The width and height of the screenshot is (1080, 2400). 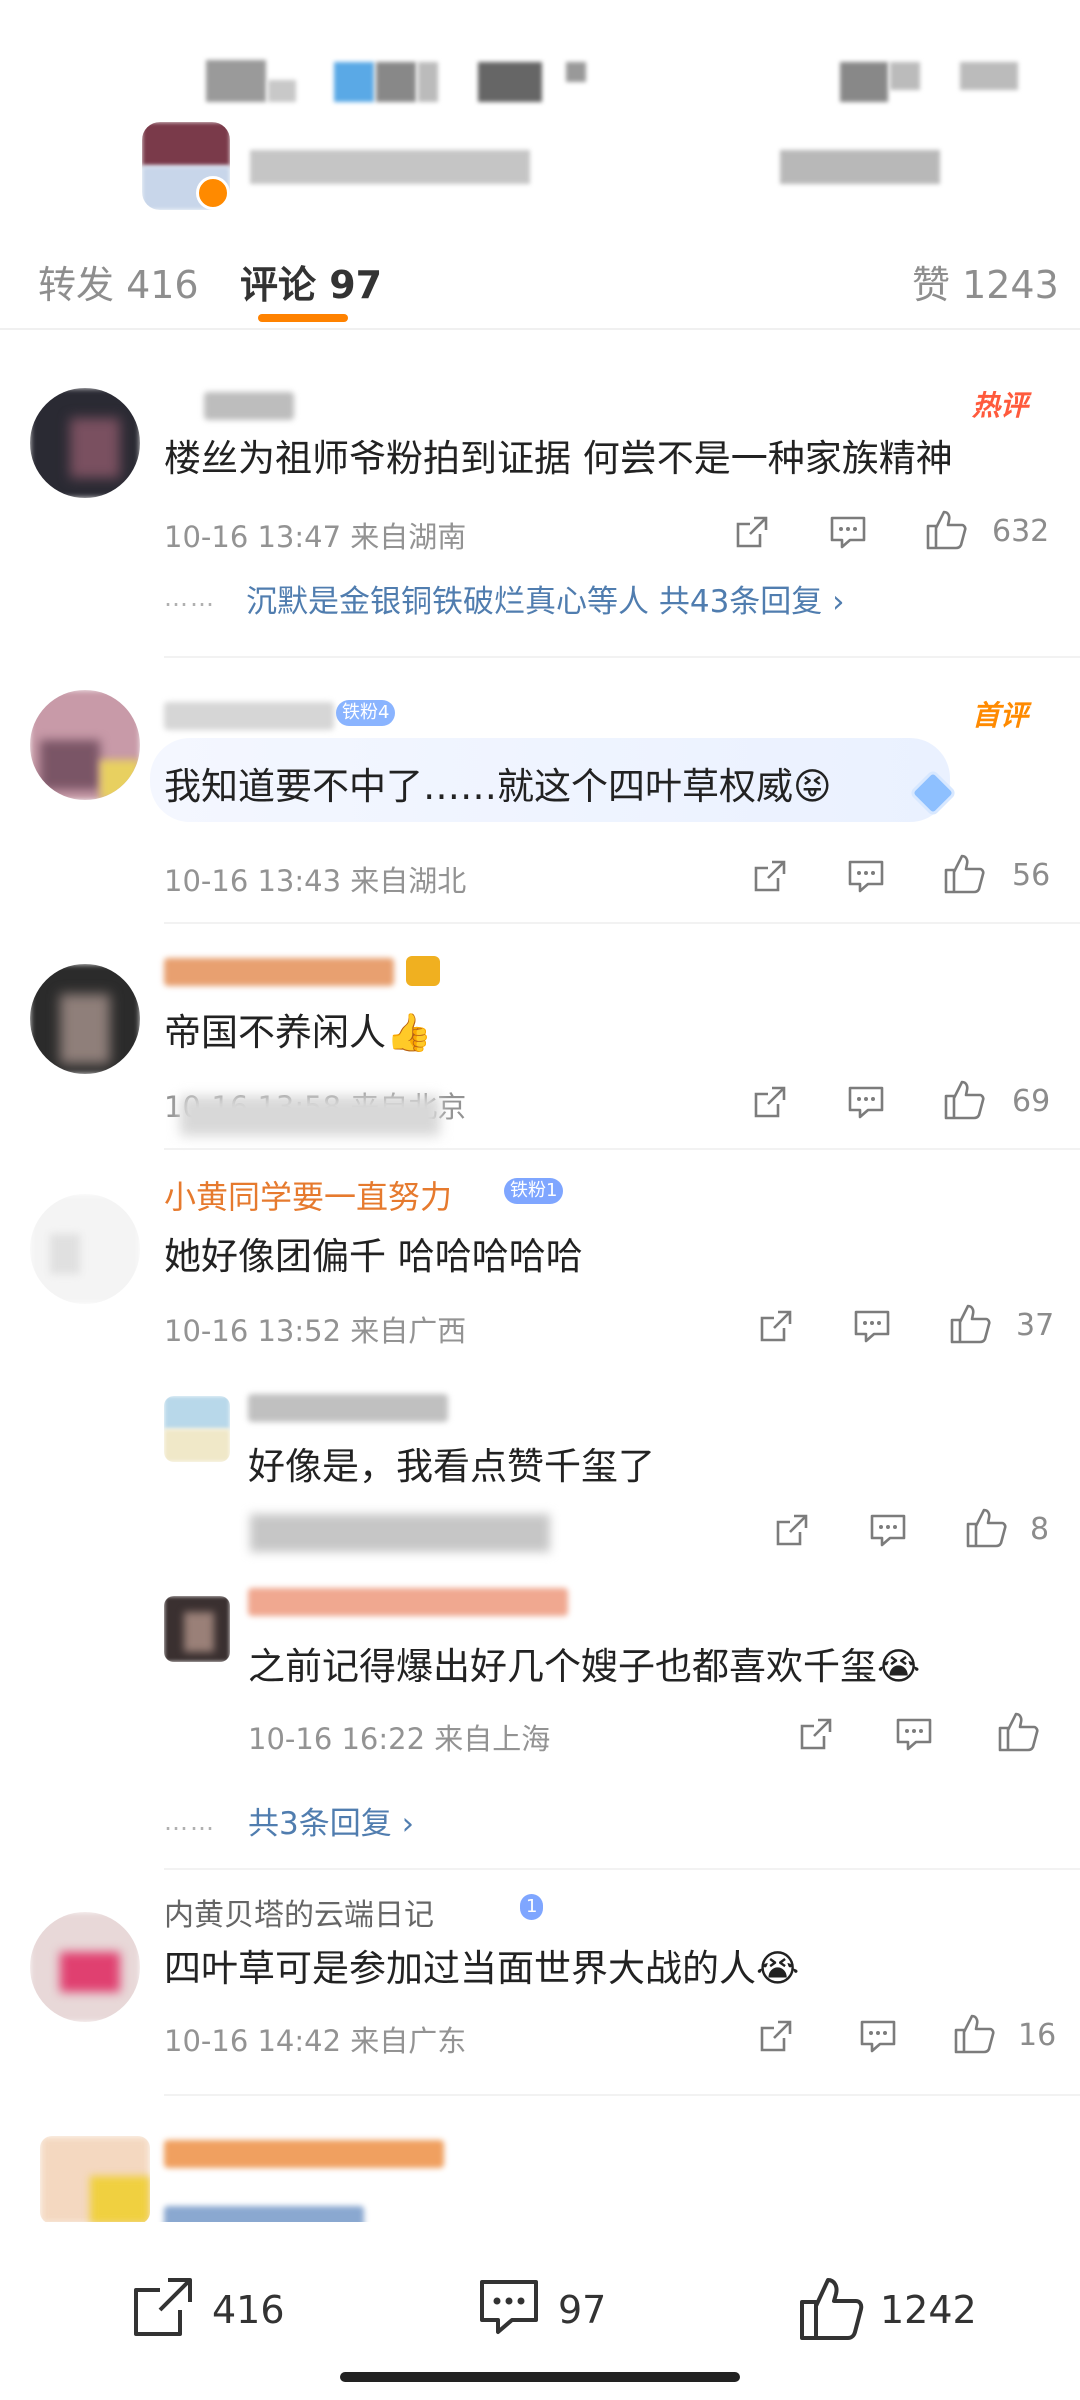 I want to click on comment-text: 楼丝为祖师爷粉拍到证据 何尝不是一种家族精神, so click(x=558, y=458).